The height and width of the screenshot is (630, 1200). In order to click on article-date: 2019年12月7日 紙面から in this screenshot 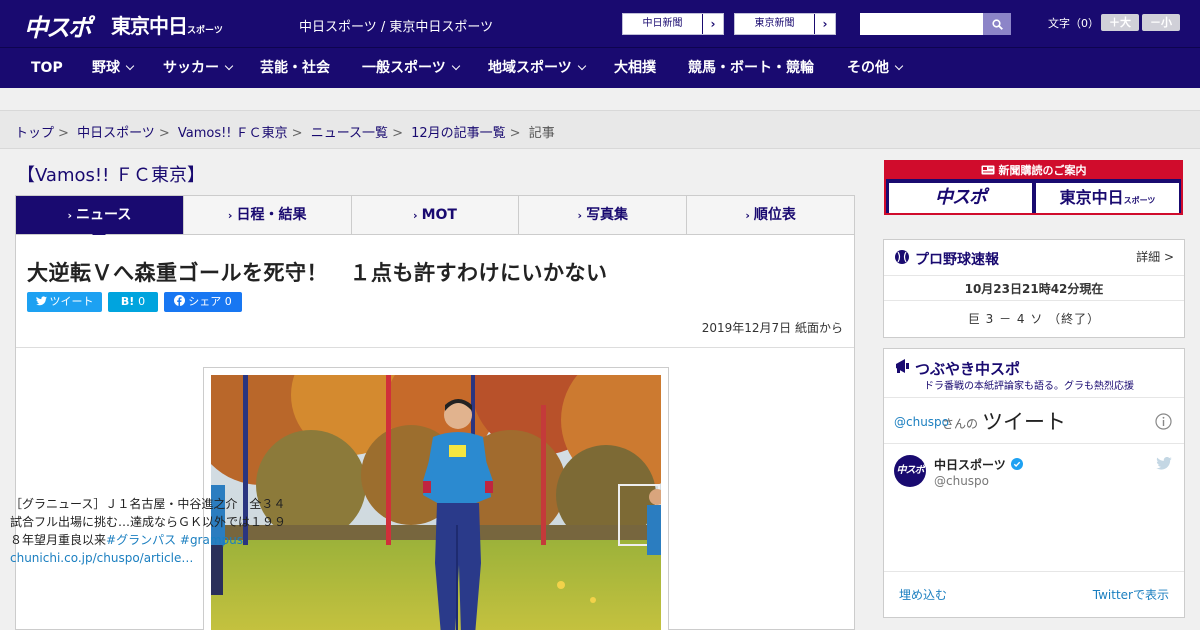, I will do `click(772, 328)`.